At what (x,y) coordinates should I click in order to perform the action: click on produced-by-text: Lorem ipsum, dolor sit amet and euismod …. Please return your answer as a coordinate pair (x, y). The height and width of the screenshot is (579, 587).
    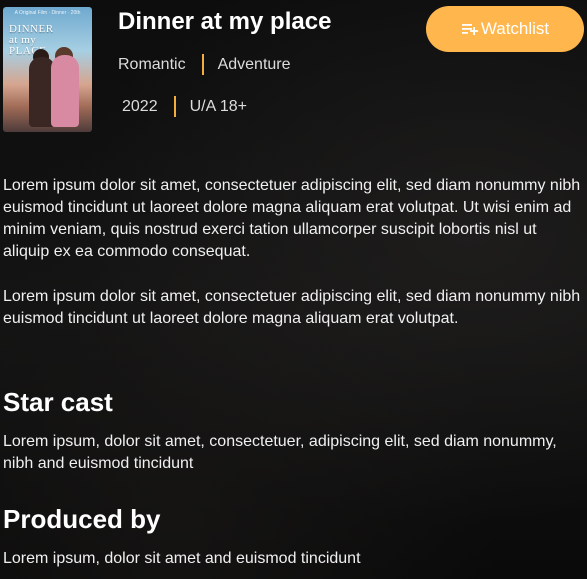
    Looking at the image, I should click on (182, 558).